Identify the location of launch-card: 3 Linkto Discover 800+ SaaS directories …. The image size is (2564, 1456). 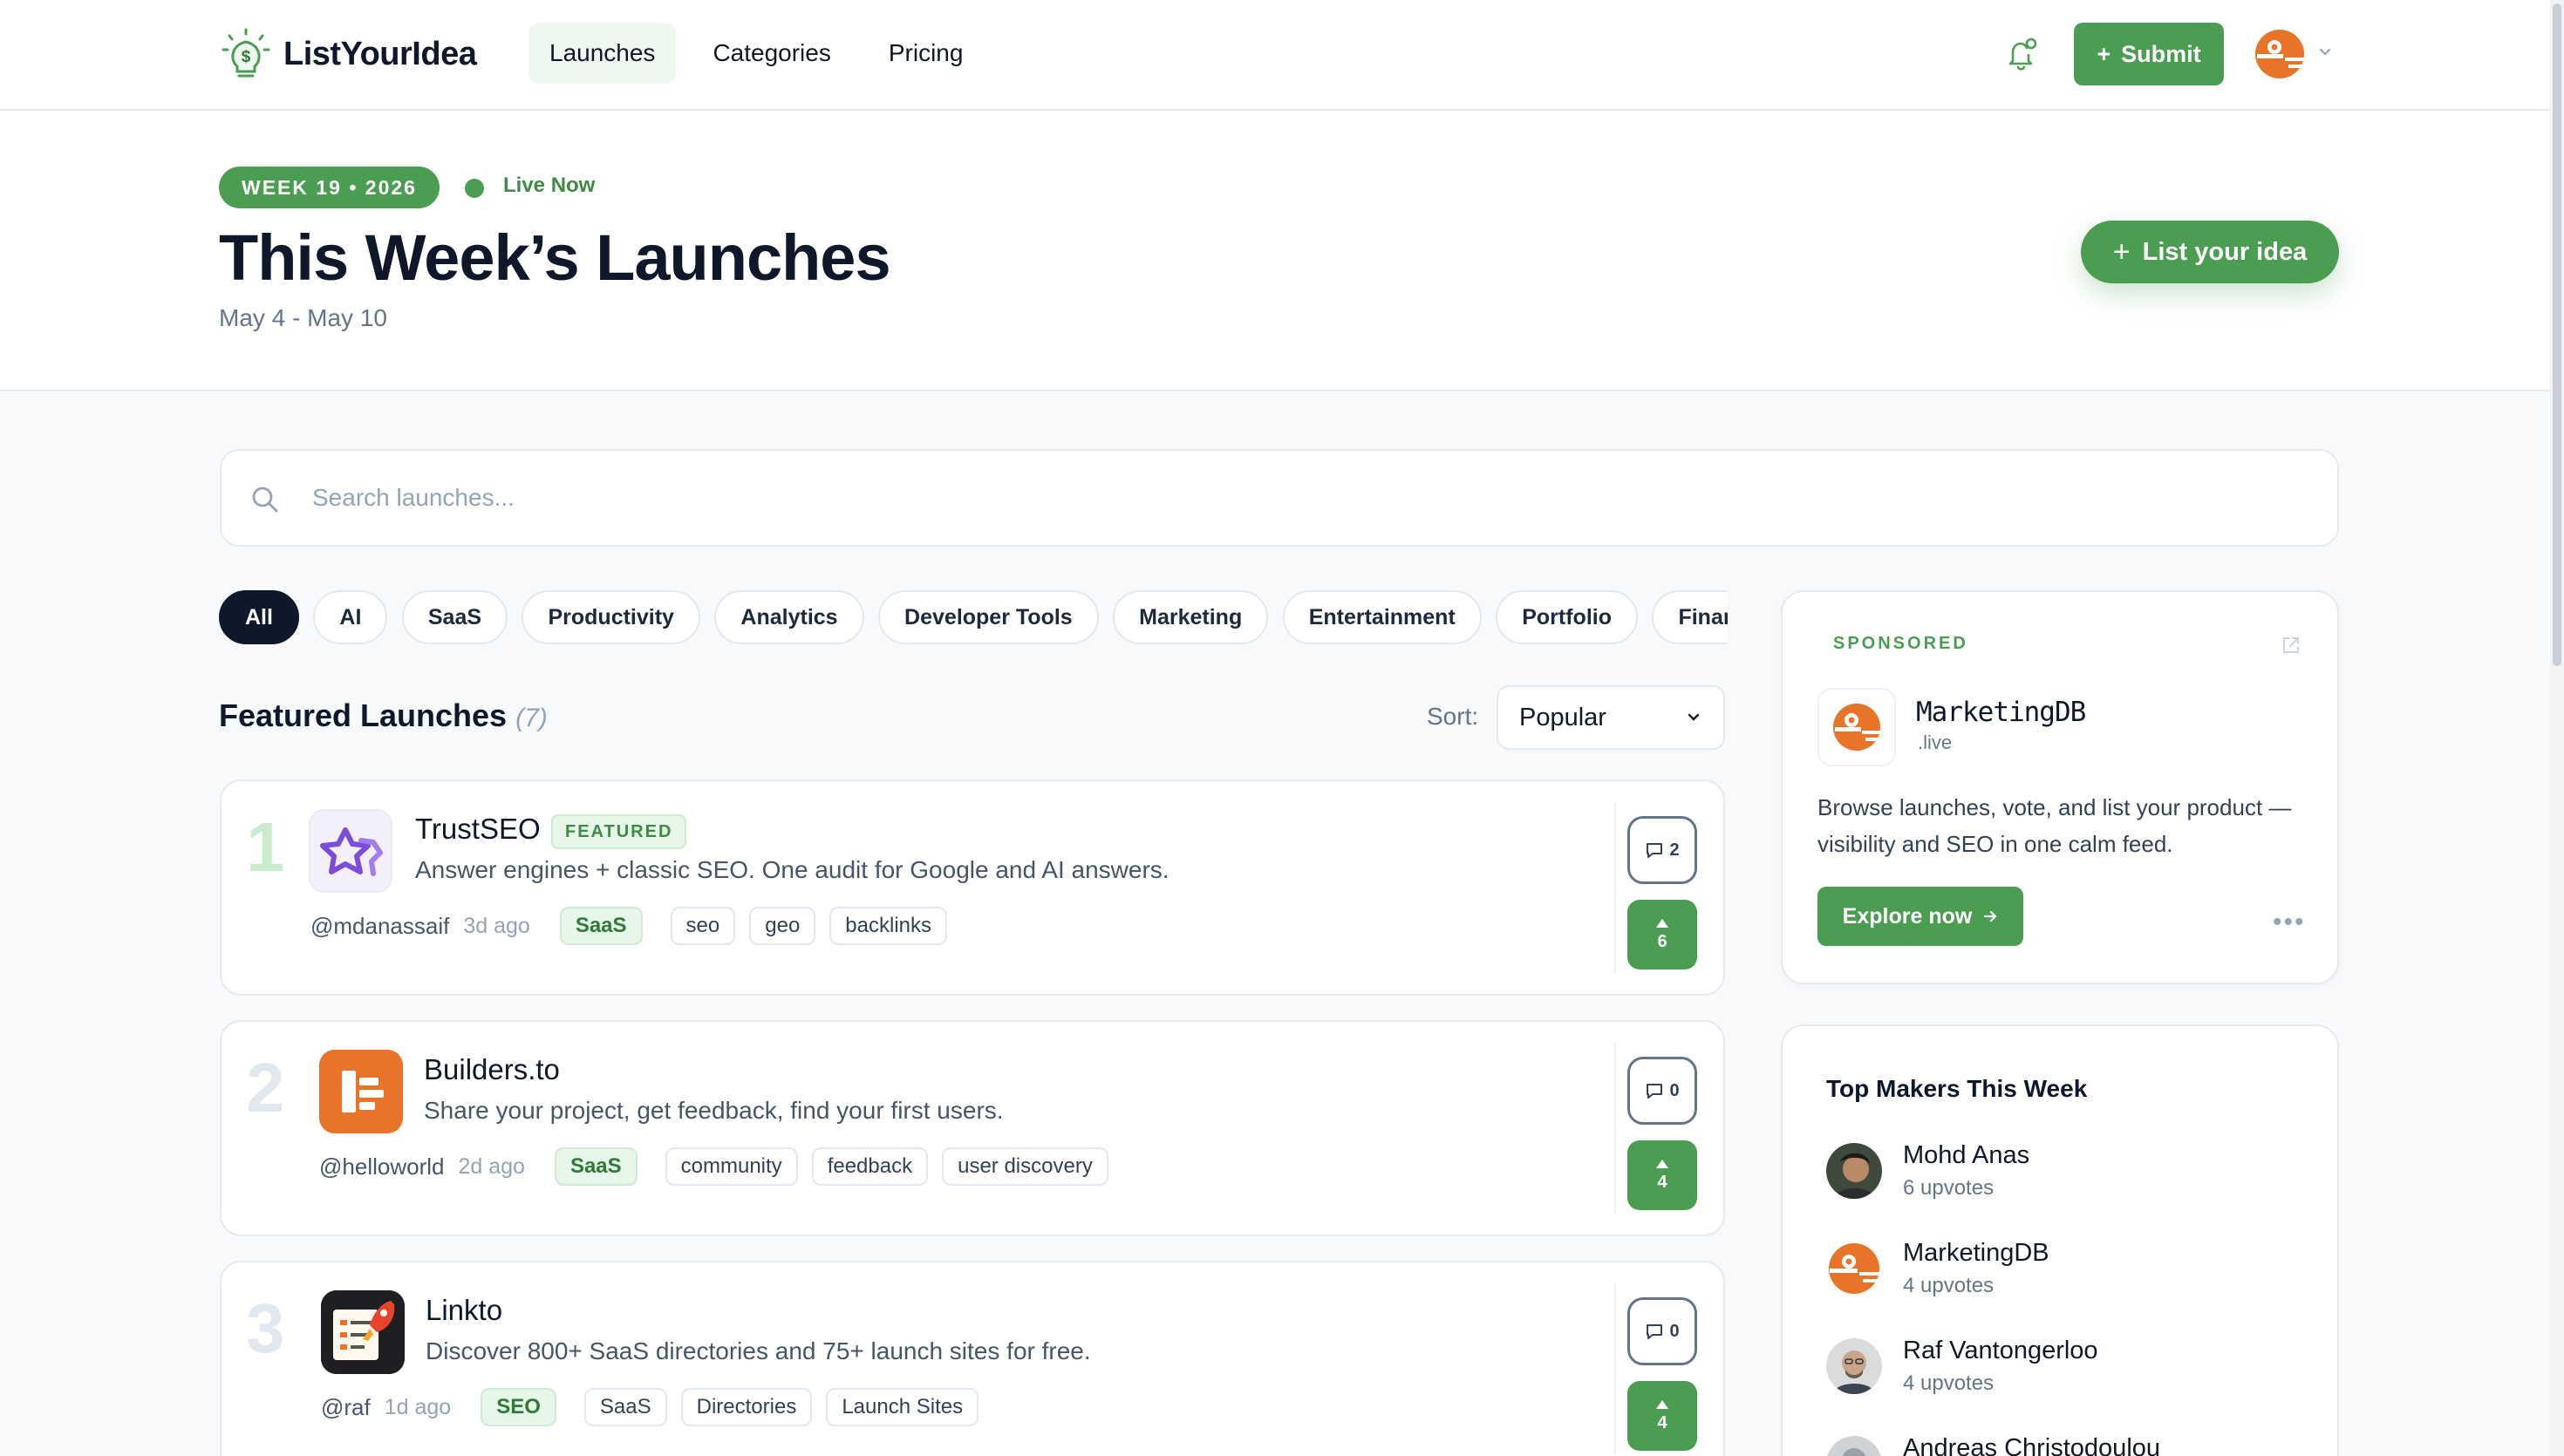
(972, 1358).